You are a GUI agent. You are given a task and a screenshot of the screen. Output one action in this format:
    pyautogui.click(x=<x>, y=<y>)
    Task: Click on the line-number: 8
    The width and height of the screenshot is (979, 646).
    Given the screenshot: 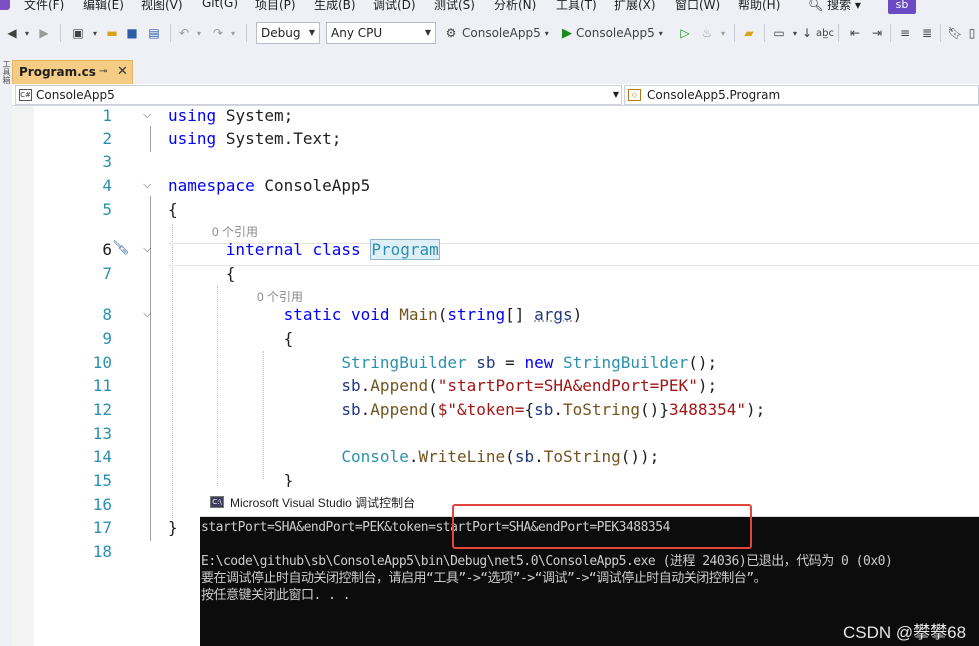 What is the action you would take?
    pyautogui.click(x=107, y=314)
    